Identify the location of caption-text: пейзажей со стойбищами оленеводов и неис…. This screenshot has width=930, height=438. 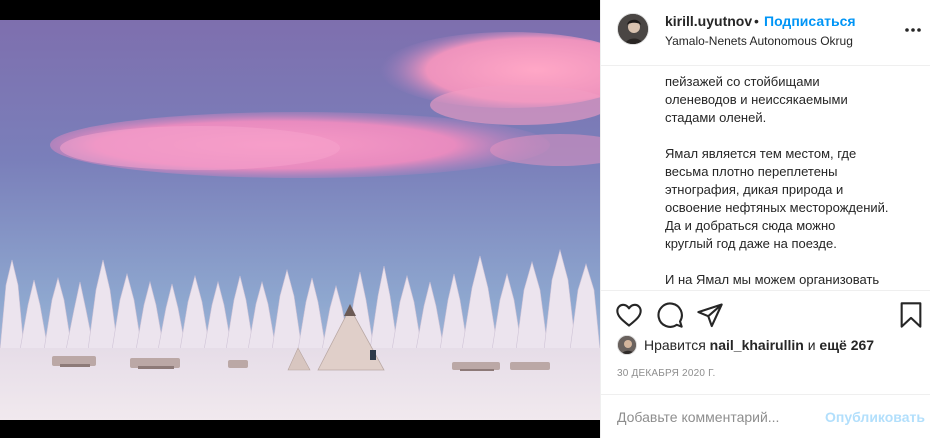
(793, 178).